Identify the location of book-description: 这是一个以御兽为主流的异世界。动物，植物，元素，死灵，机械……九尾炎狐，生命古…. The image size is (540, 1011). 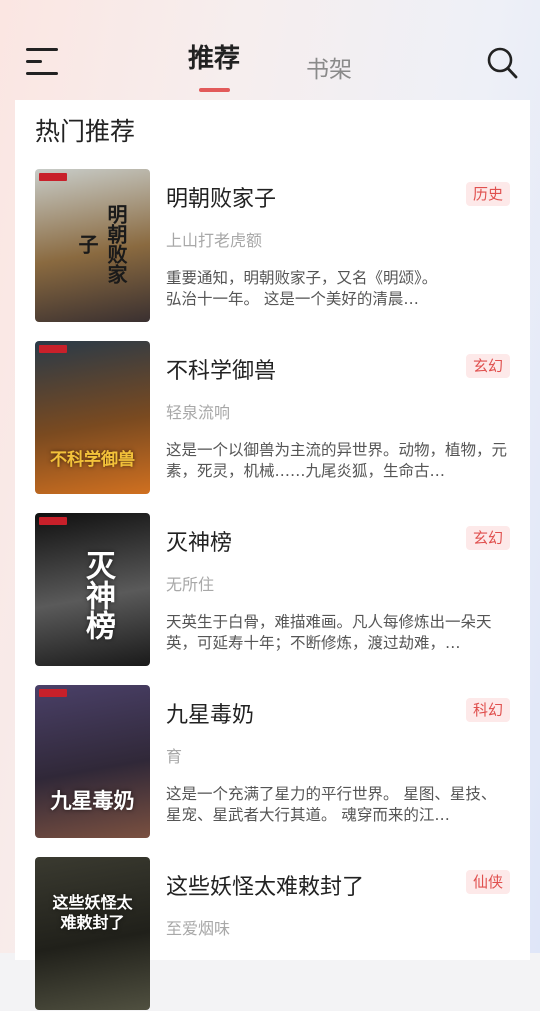
(337, 460).